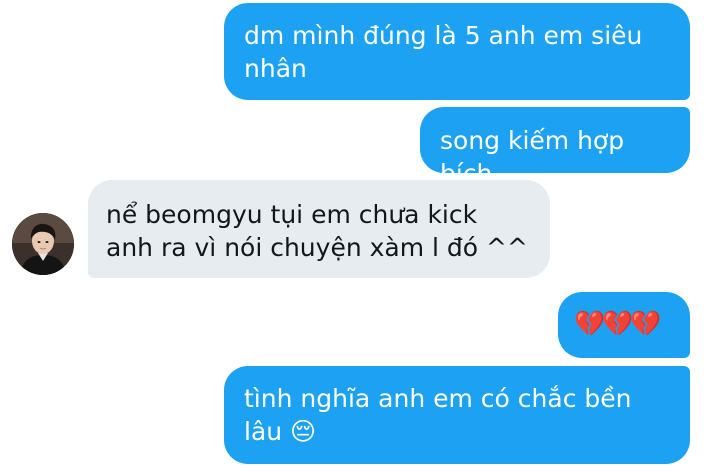 This screenshot has height=468, width=711. I want to click on outgoing-message: song kiếm hợp bích, so click(555, 147).